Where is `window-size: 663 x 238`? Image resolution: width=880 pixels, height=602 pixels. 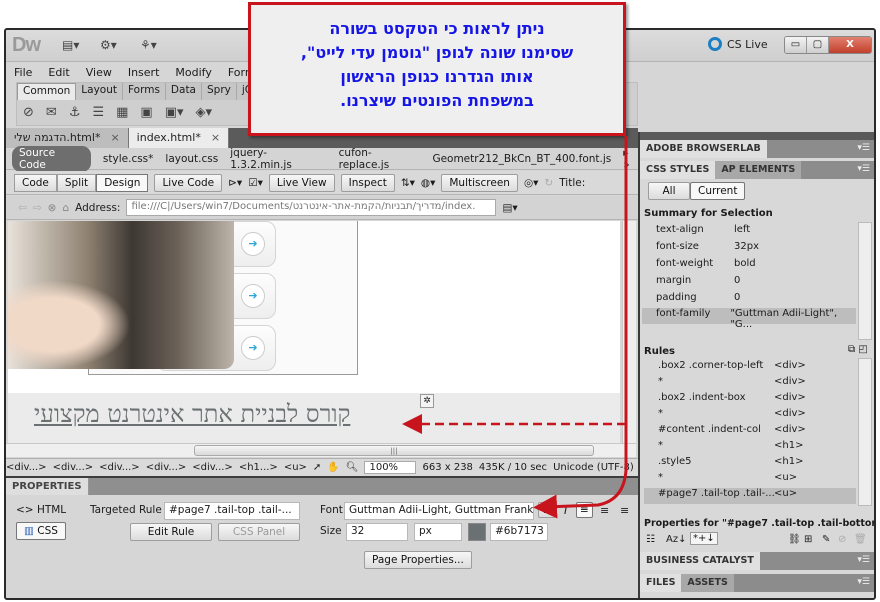
window-size: 663 x 238 is located at coordinates (447, 467).